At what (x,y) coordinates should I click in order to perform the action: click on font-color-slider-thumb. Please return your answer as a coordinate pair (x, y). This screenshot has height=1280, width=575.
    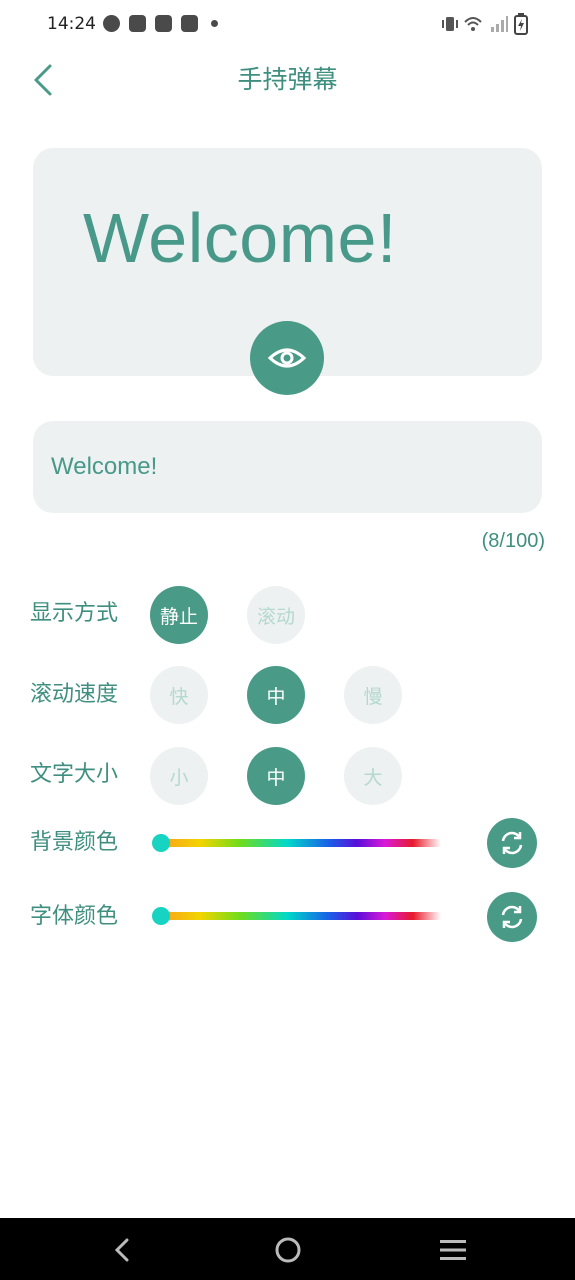
    Looking at the image, I should click on (161, 916).